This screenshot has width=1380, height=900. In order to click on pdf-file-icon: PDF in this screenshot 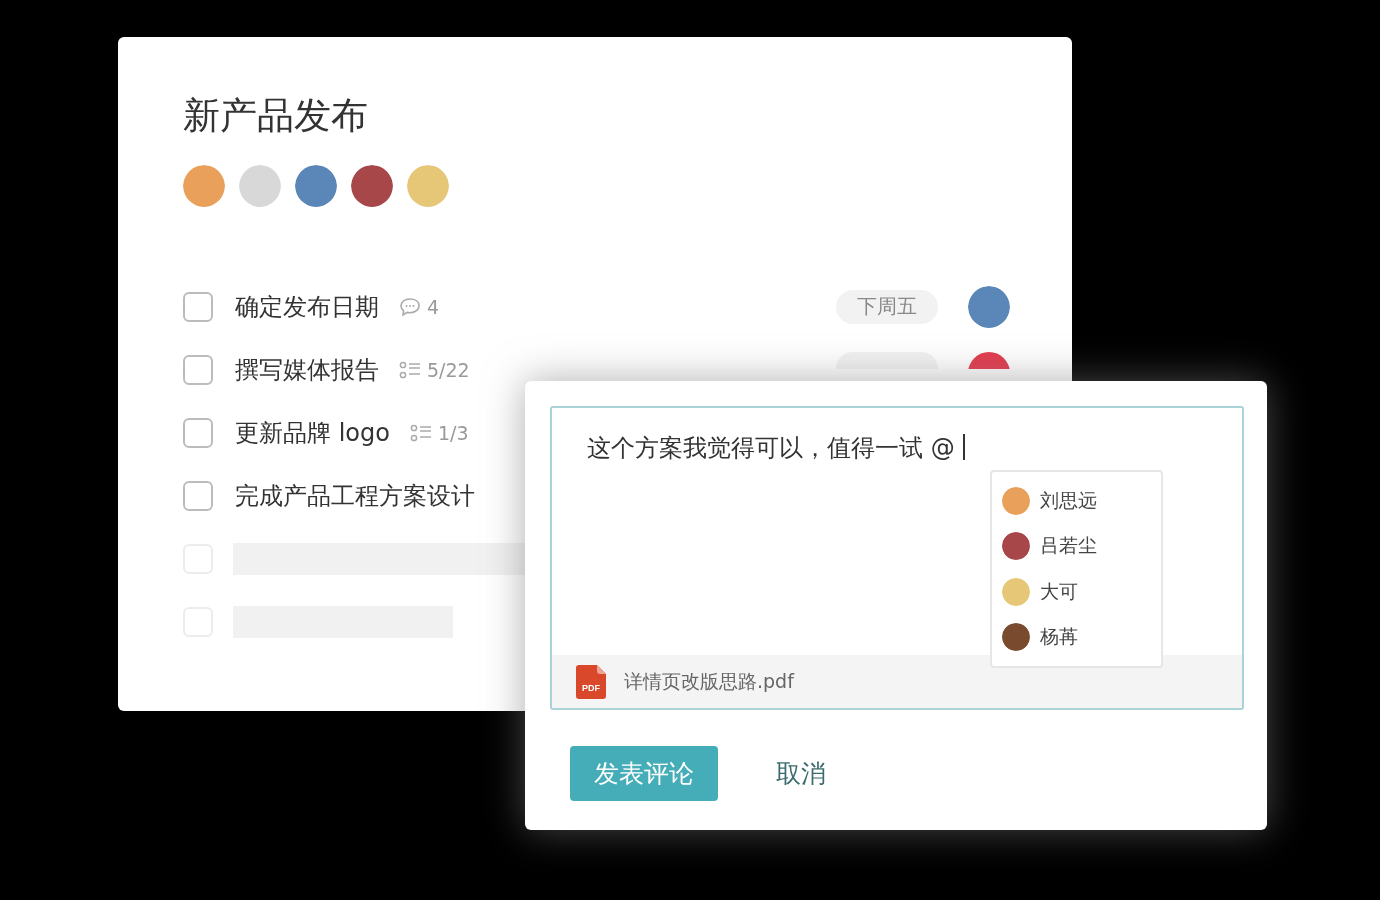, I will do `click(591, 681)`.